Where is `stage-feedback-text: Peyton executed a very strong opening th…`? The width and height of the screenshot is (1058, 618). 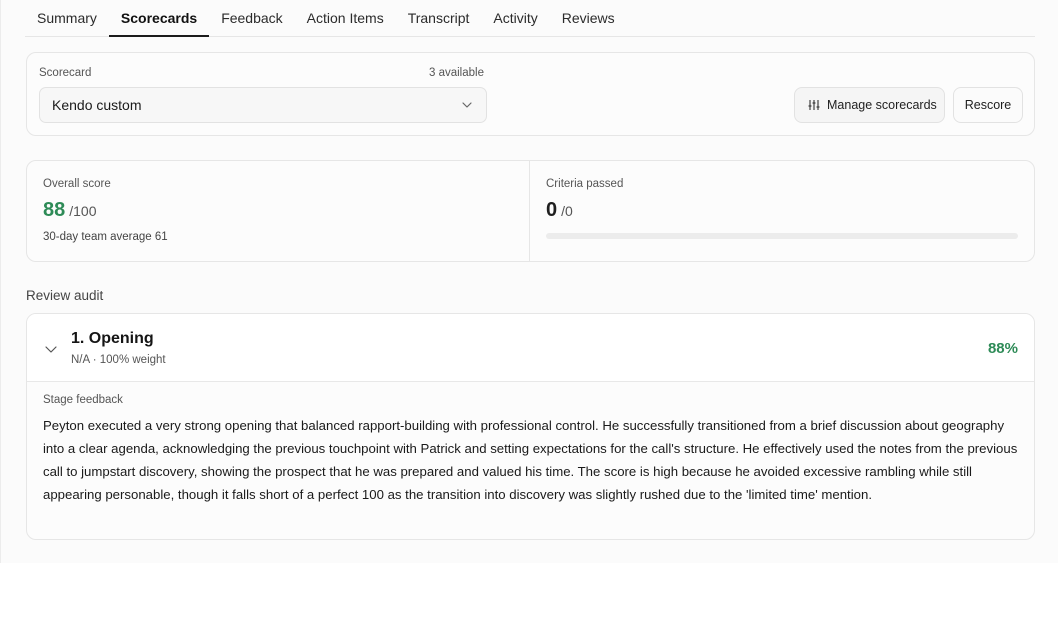 stage-feedback-text: Peyton executed a very strong opening th… is located at coordinates (530, 460).